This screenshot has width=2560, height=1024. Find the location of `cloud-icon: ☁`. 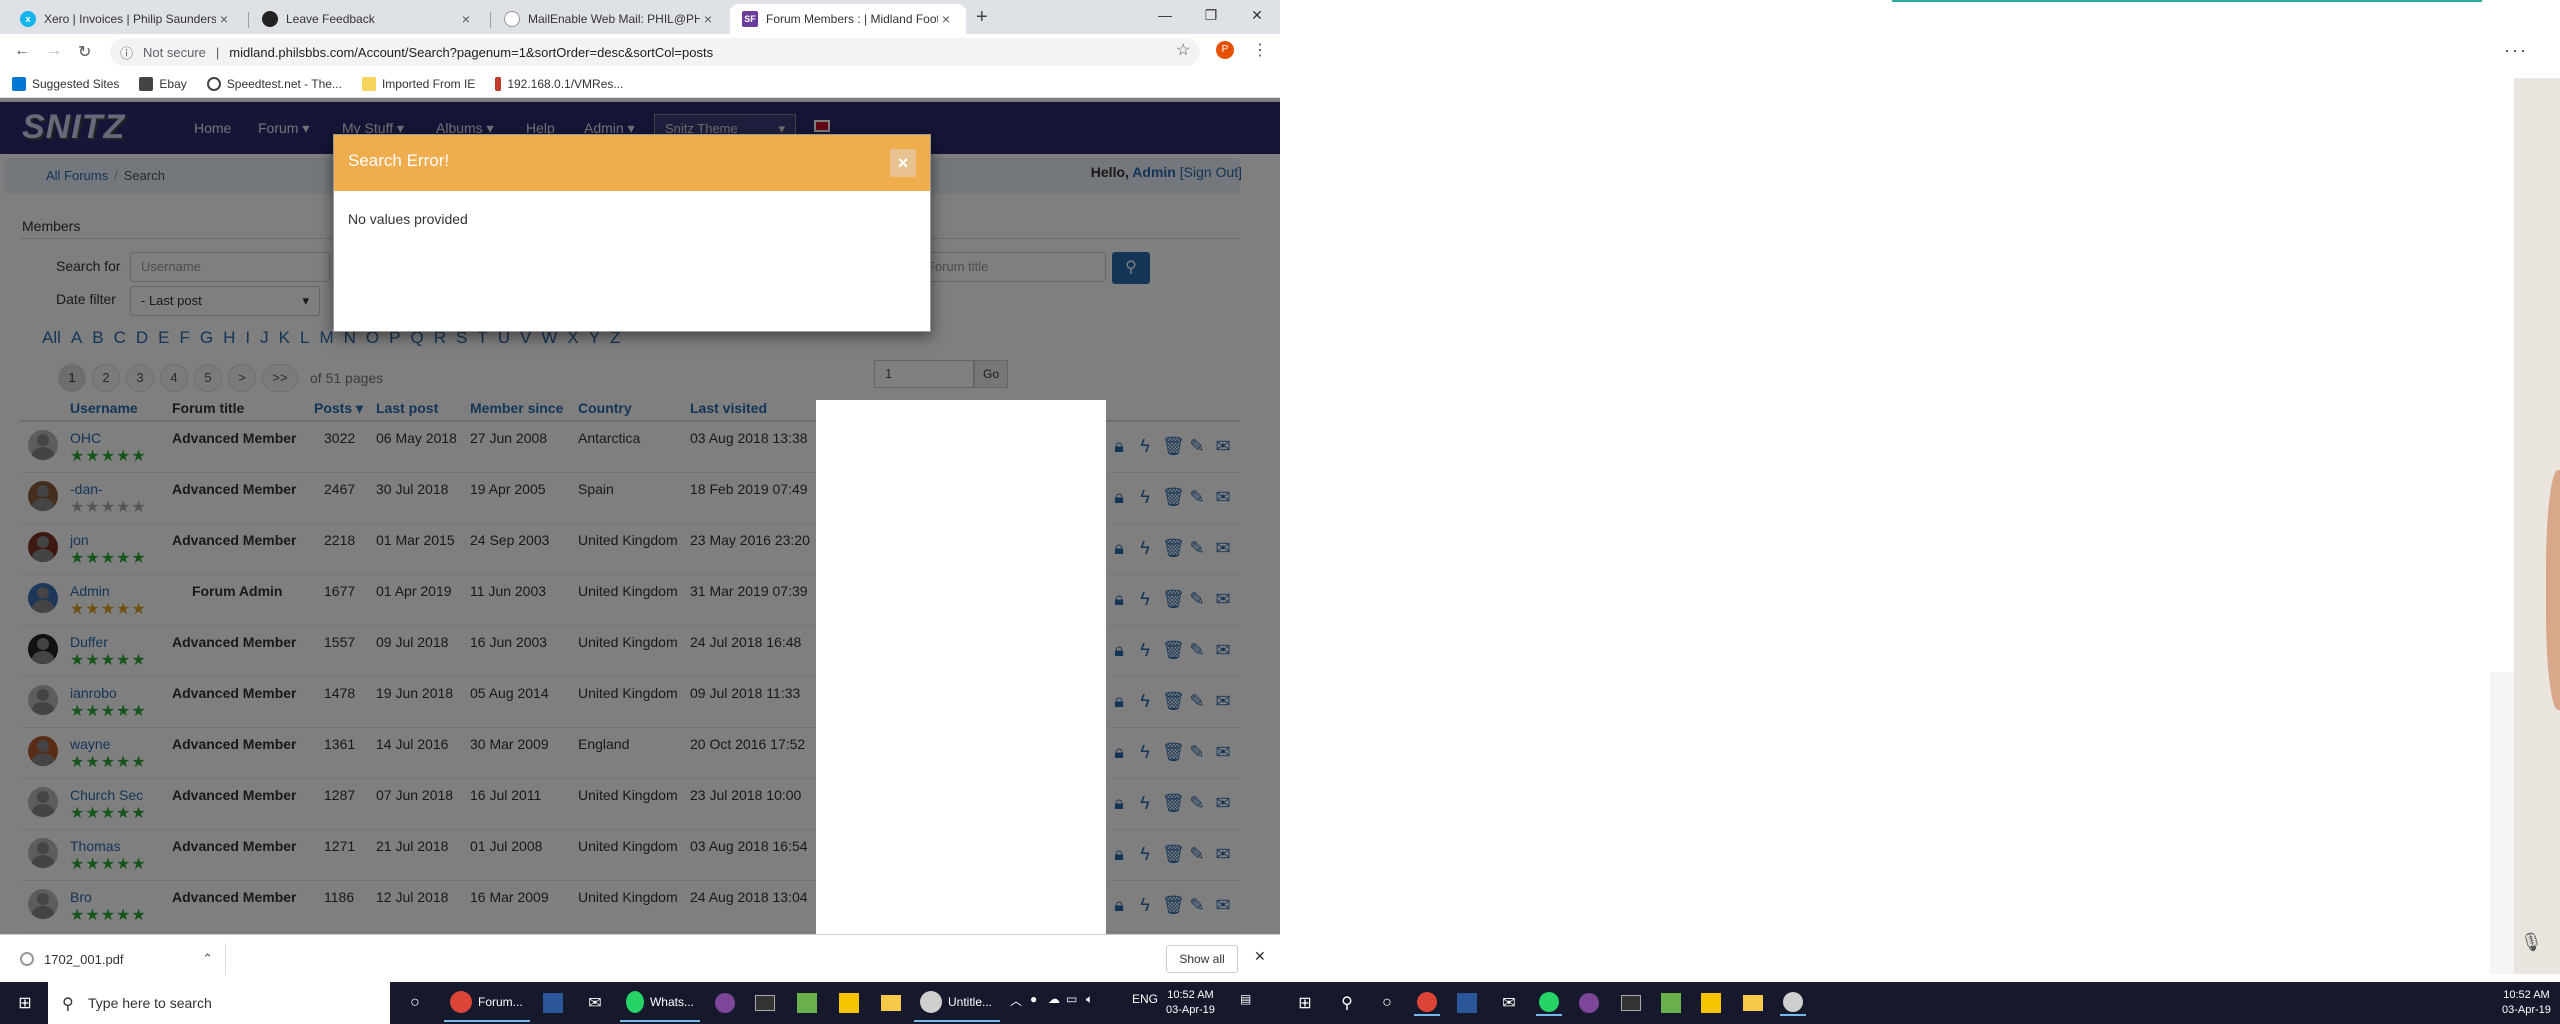

cloud-icon: ☁ is located at coordinates (1054, 999).